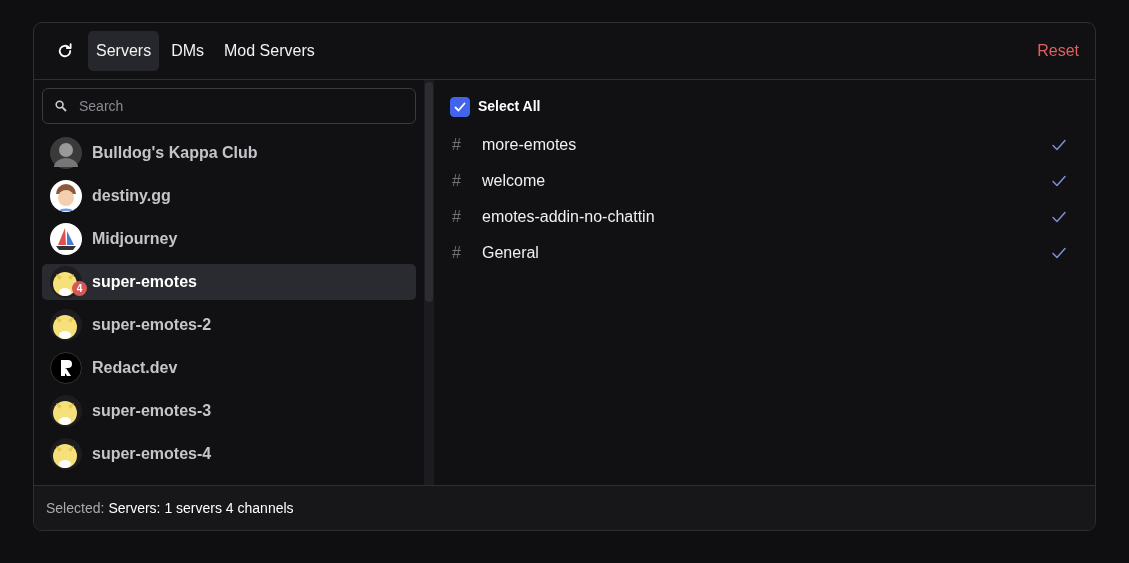  What do you see at coordinates (124, 51) in the screenshot?
I see `tab: Servers` at bounding box center [124, 51].